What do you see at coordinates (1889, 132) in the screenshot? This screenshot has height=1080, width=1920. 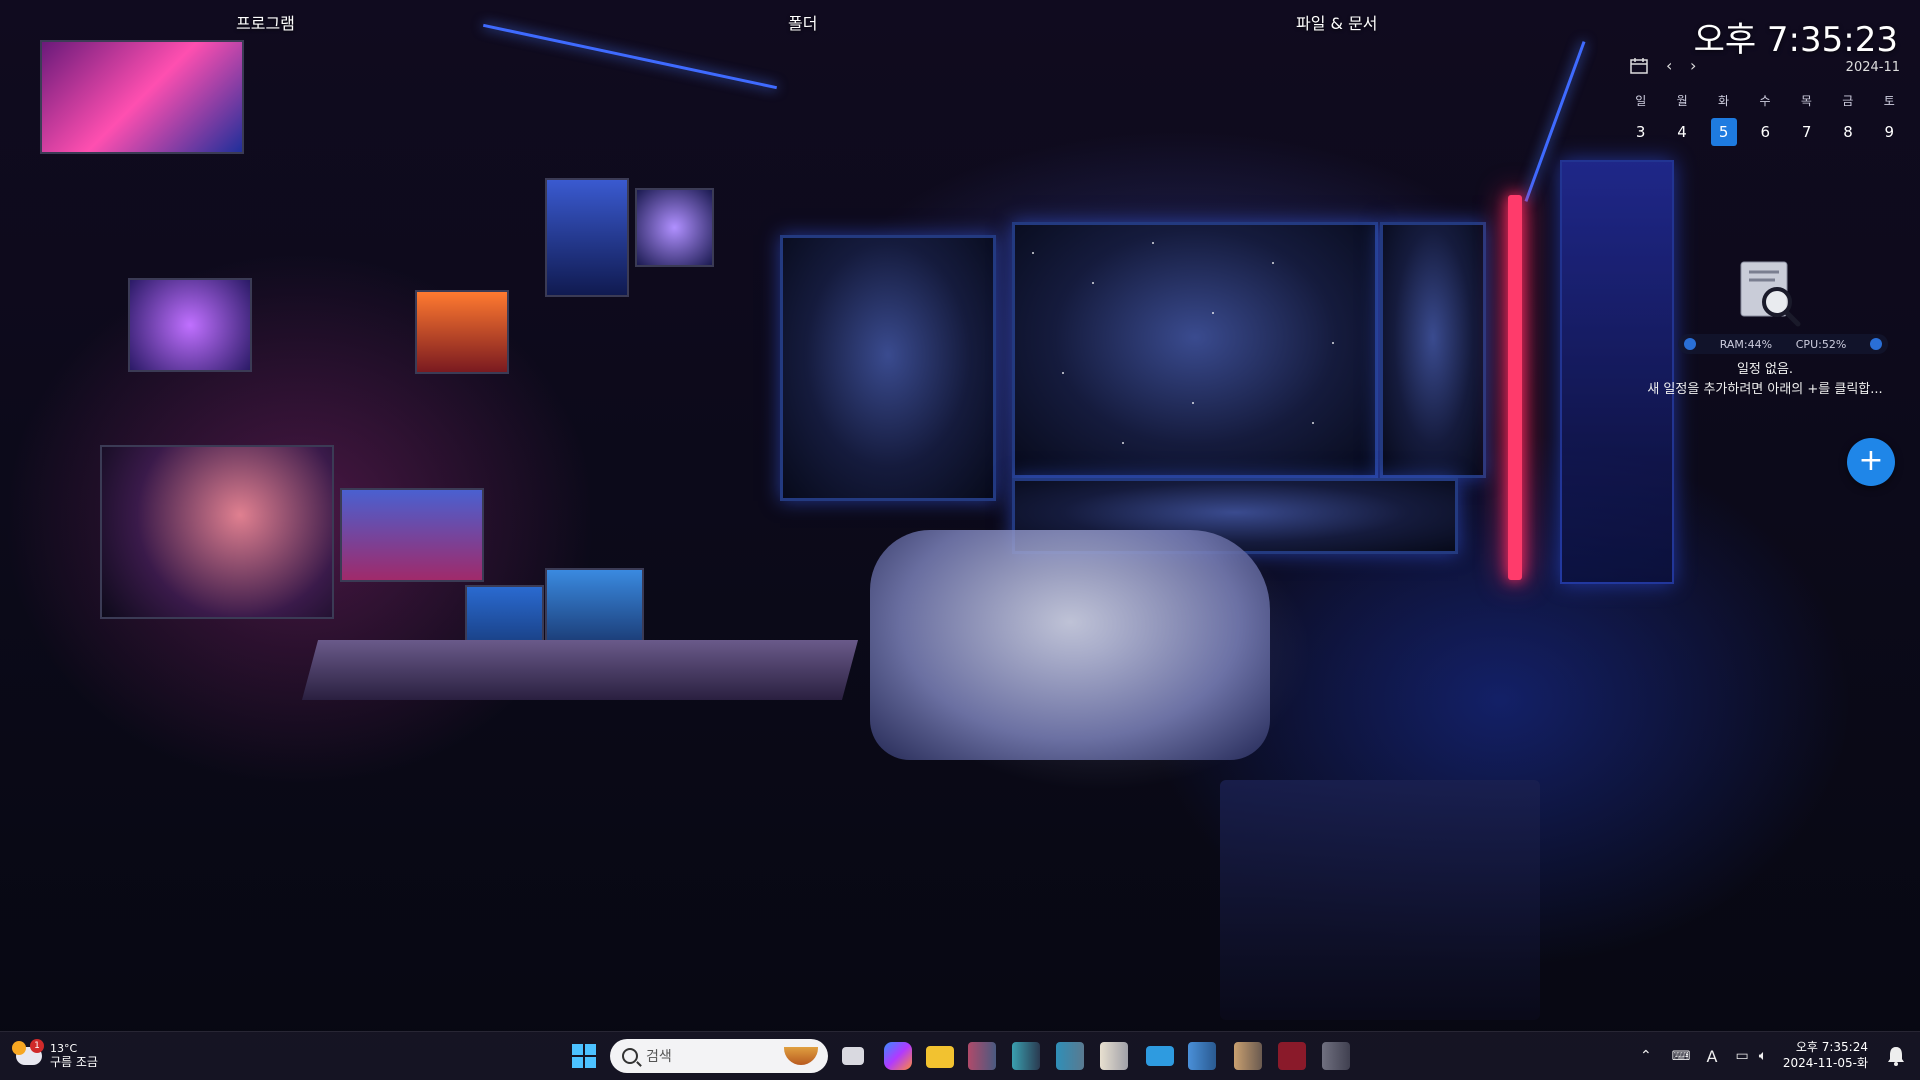 I see `calendar-date: 9` at bounding box center [1889, 132].